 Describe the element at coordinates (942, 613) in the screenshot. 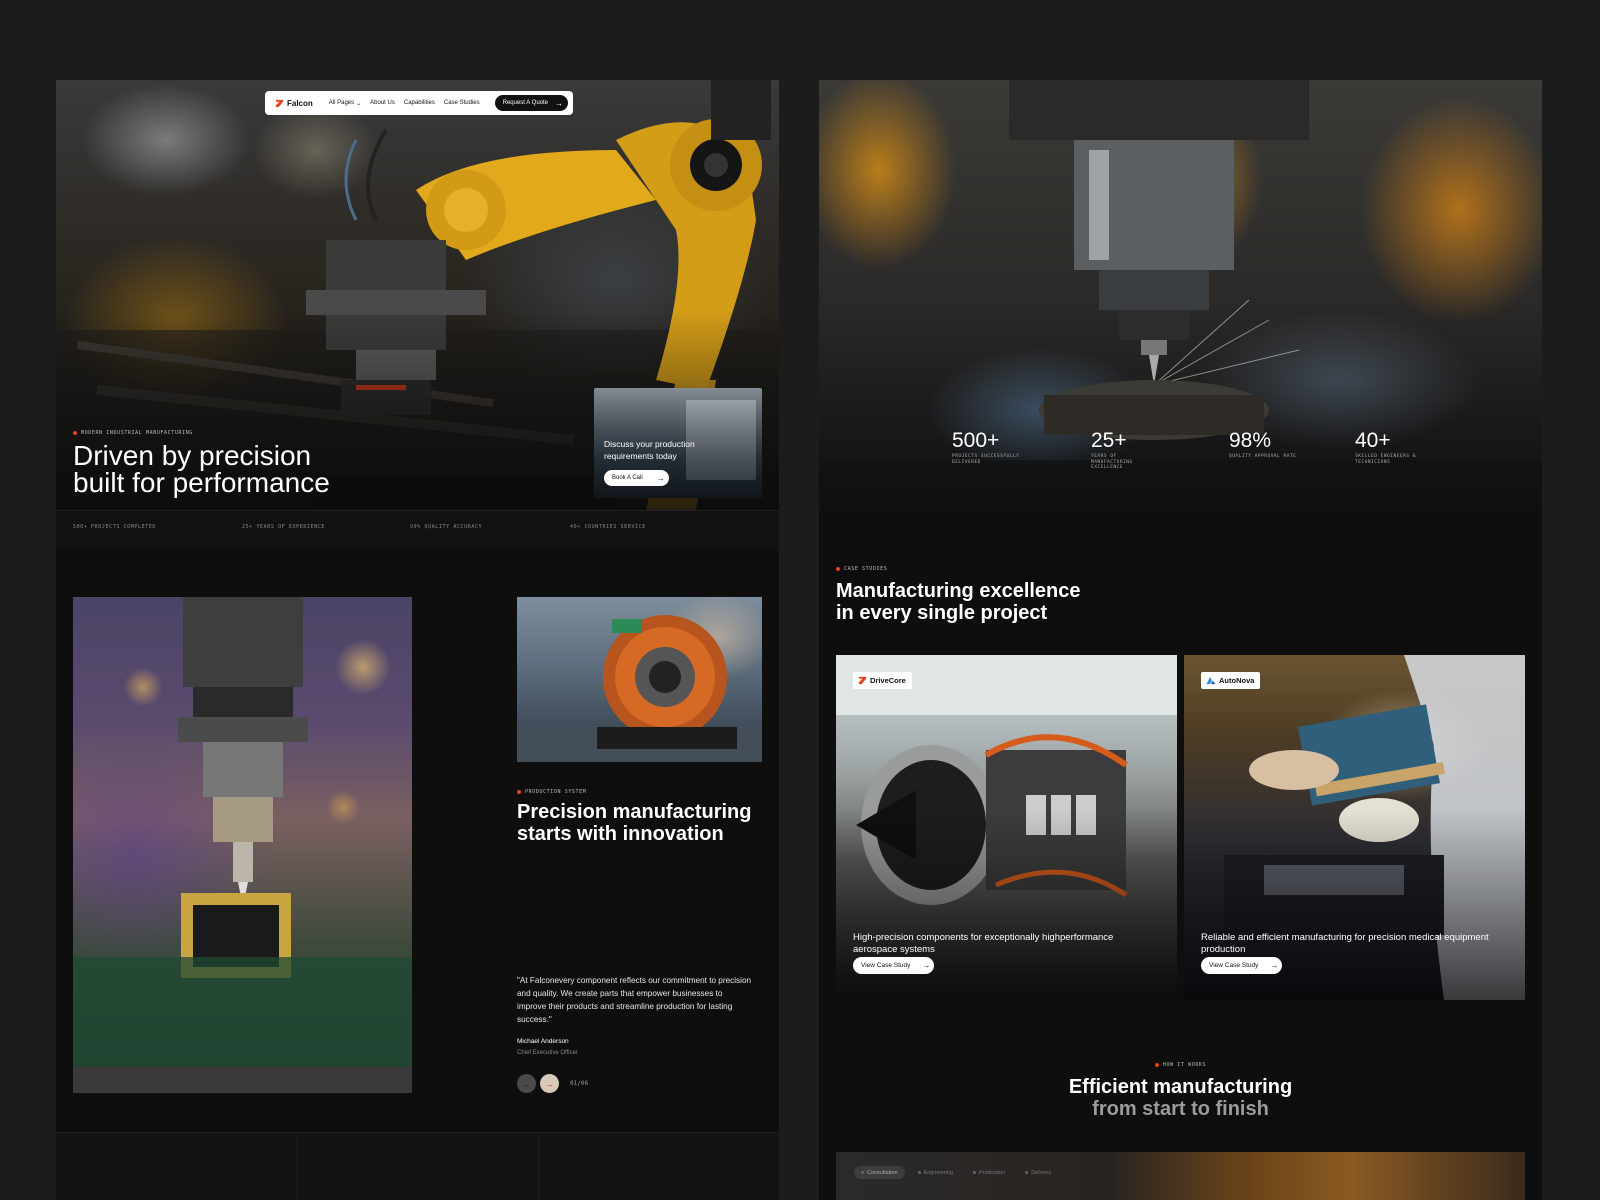

I see `case-studies-title-line2: in every single project` at that location.